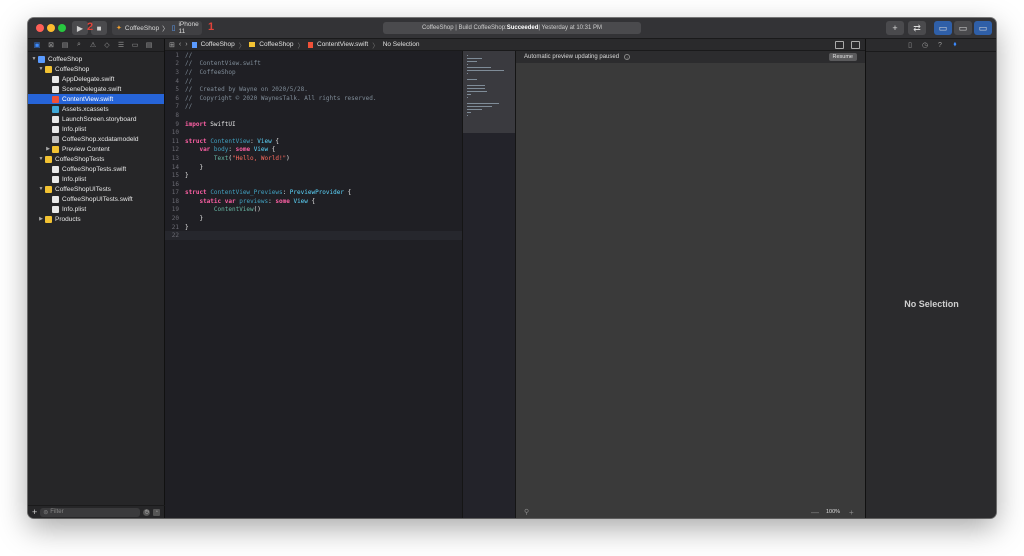 The width and height of the screenshot is (1024, 556). Describe the element at coordinates (93, 45) in the screenshot. I see `warning-icon: ⚠` at that location.